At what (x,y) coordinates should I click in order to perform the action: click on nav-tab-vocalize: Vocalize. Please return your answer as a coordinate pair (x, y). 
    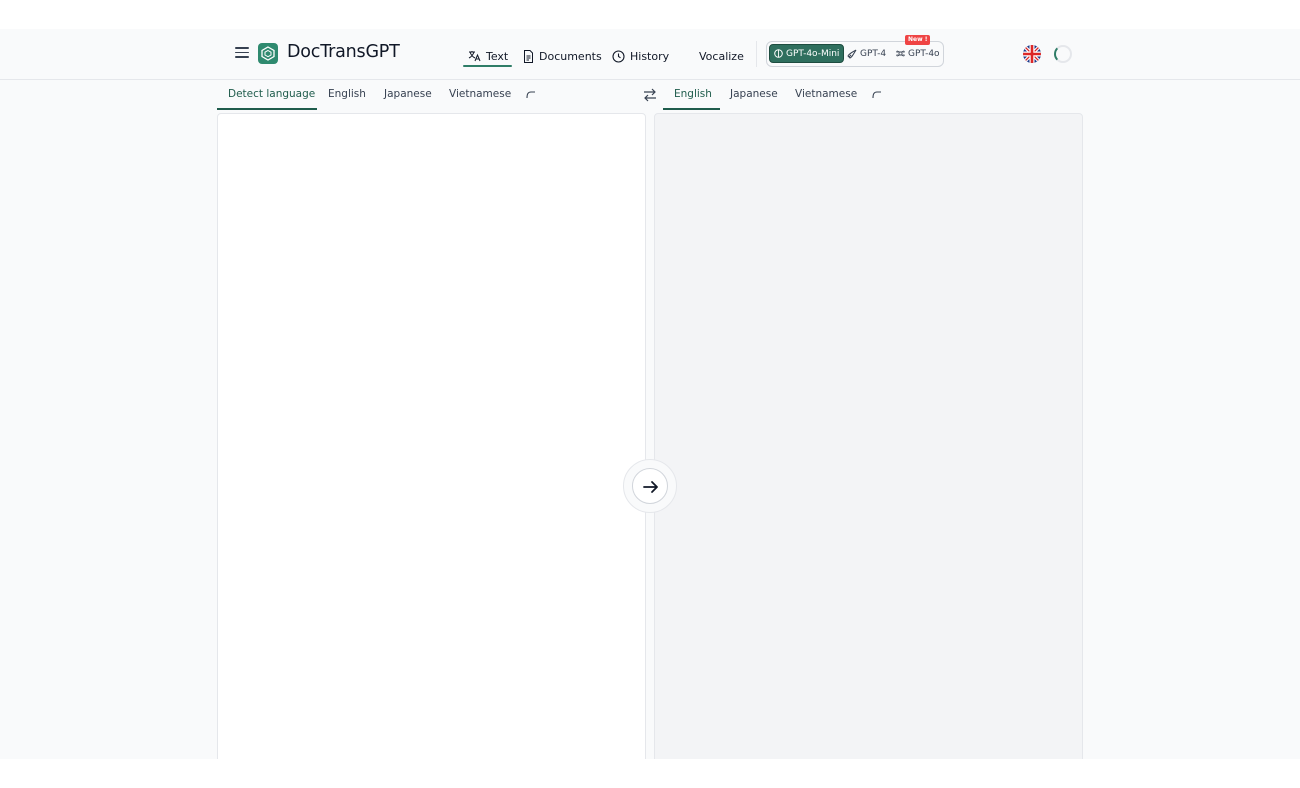
    Looking at the image, I should click on (721, 56).